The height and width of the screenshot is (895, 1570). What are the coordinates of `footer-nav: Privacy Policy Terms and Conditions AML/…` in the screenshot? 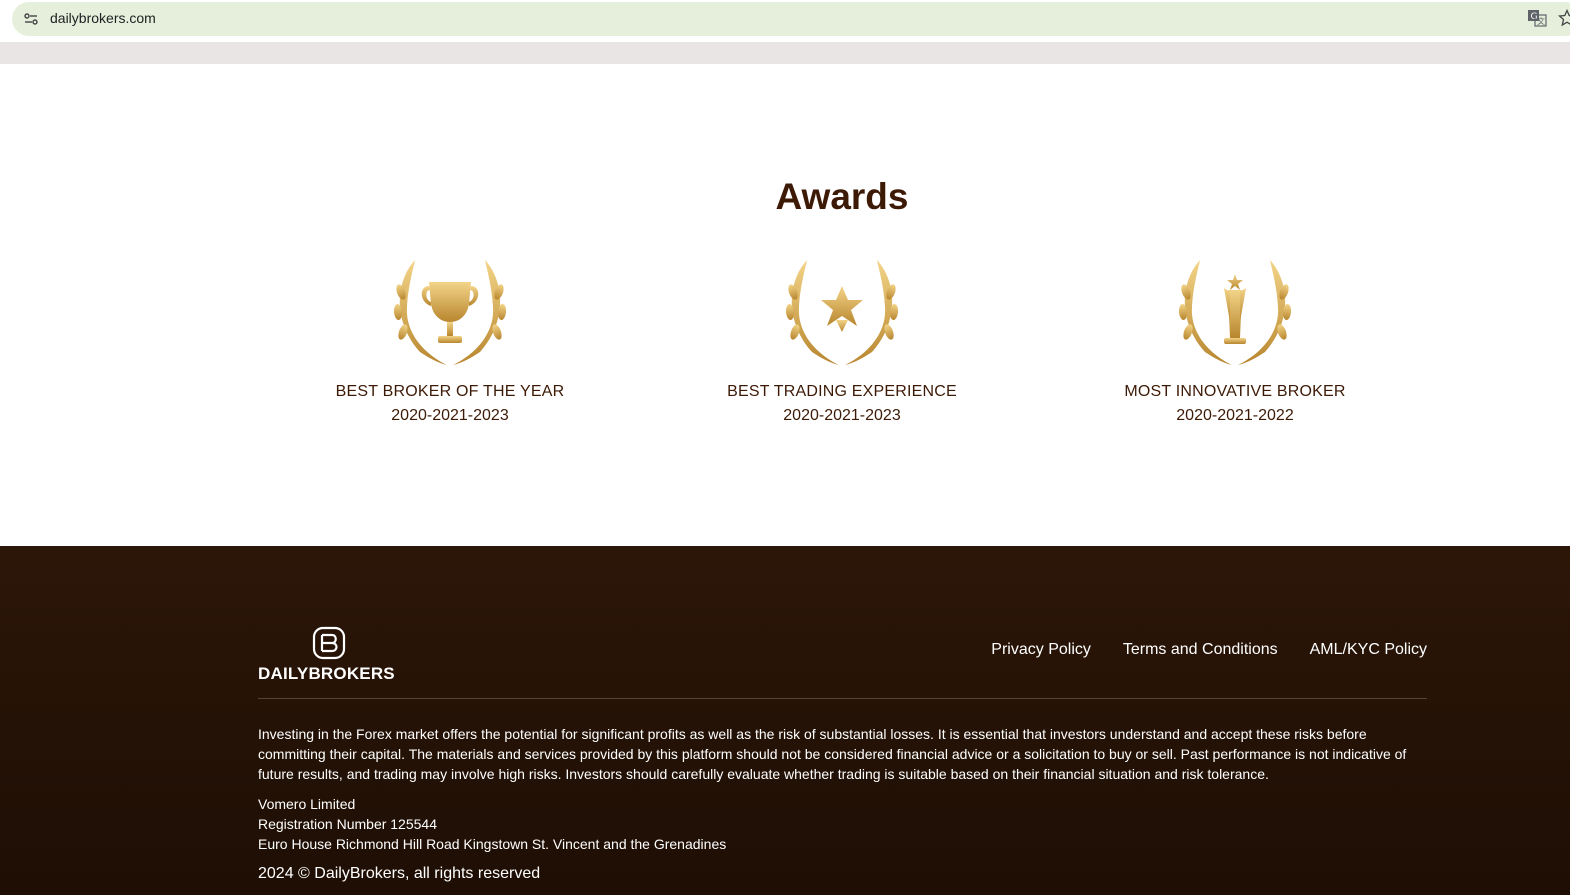 It's located at (1209, 650).